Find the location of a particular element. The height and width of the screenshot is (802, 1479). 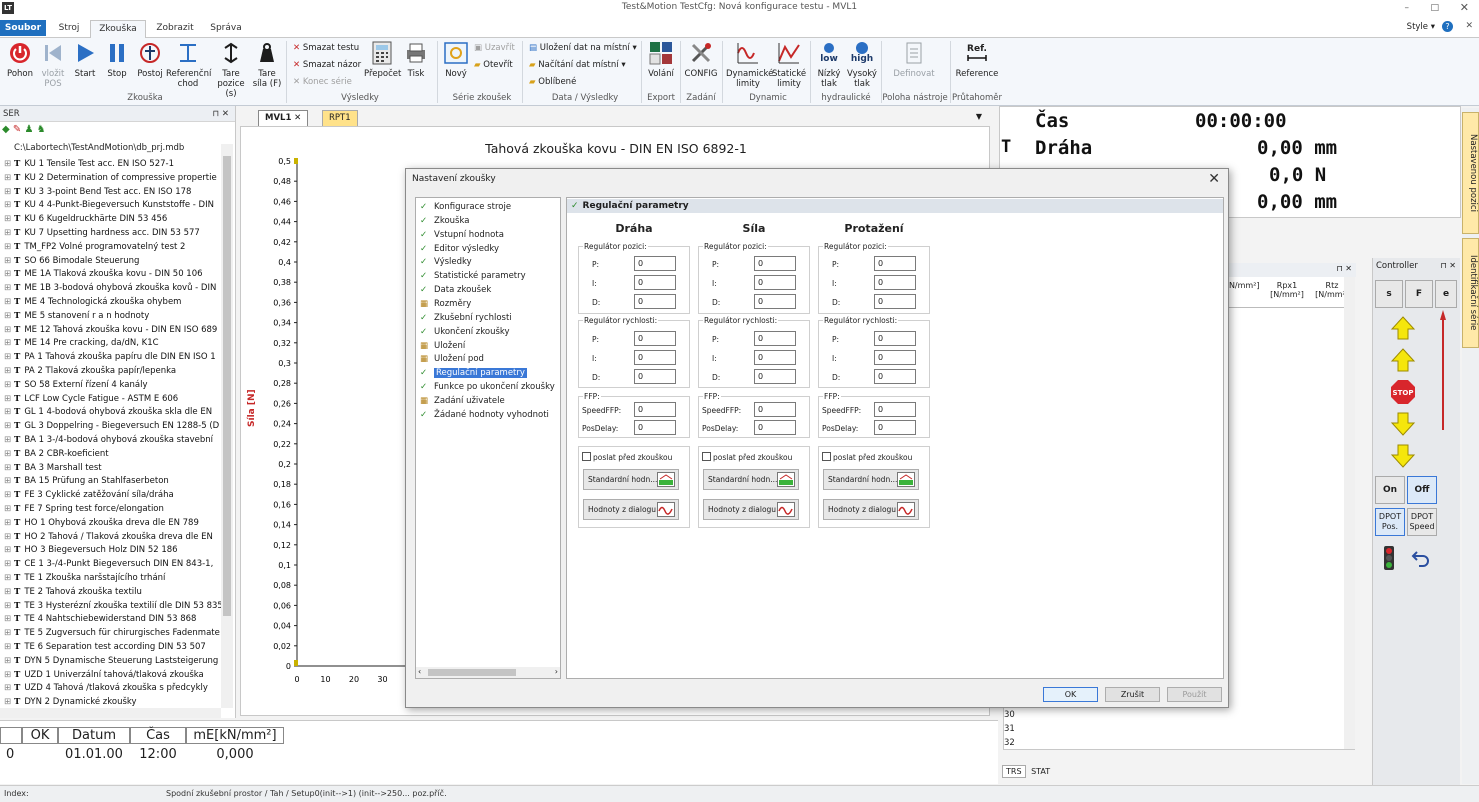

definovat-button: Definovat is located at coordinates (914, 59).